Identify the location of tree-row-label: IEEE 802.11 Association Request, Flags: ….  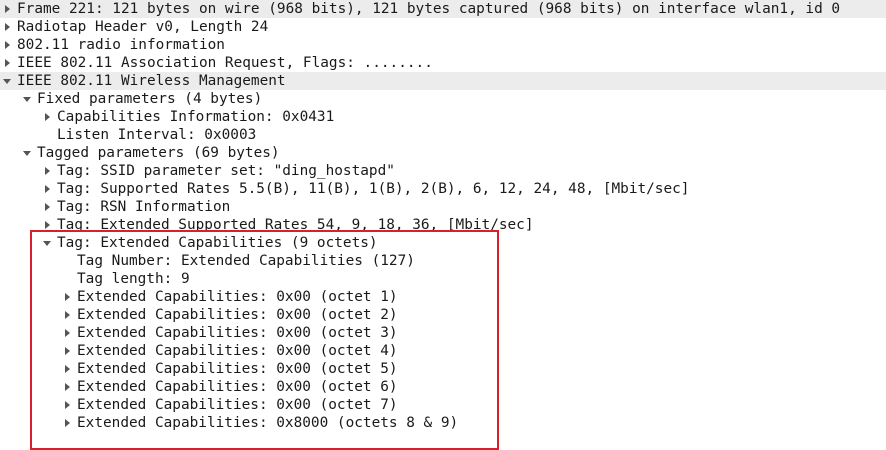
(225, 63).